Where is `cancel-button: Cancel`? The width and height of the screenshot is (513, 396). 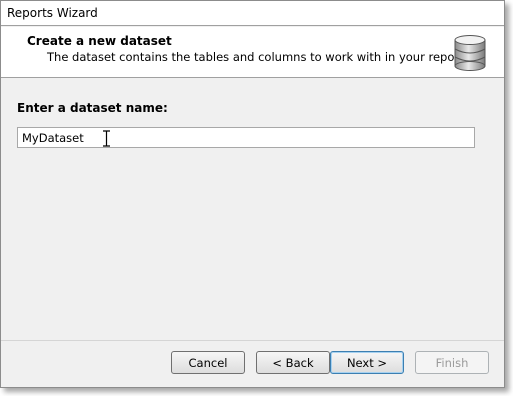
cancel-button: Cancel is located at coordinates (208, 362).